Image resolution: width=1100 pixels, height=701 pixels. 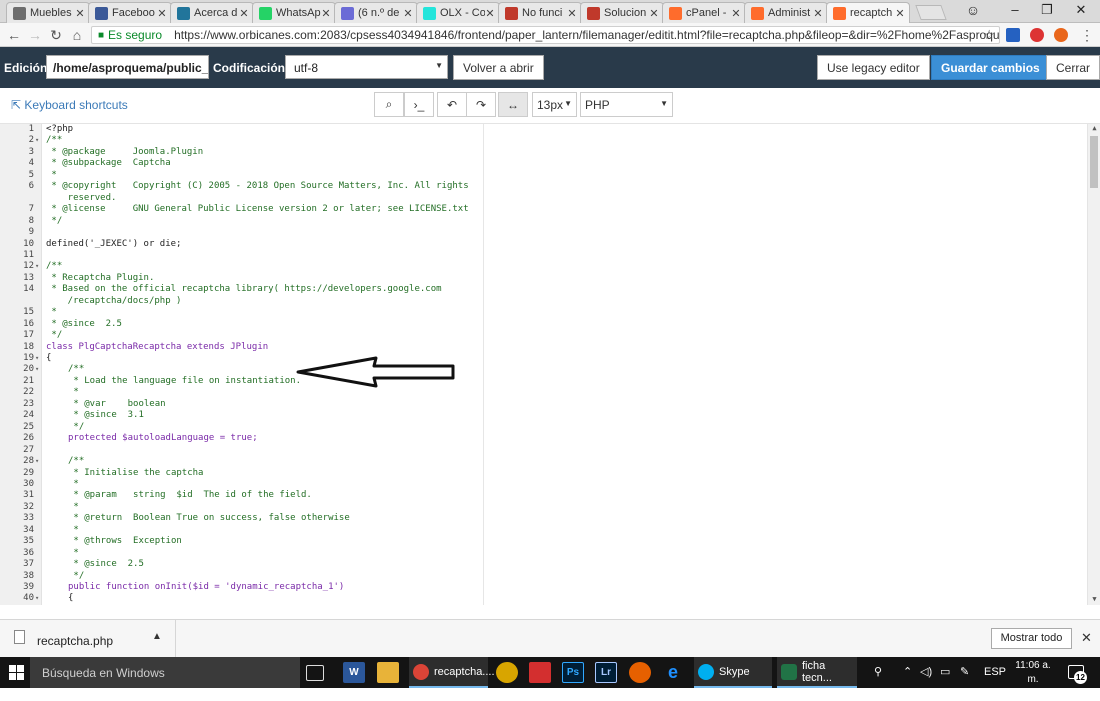 I want to click on file-path-input: /home/asproquema/public_html, so click(x=127, y=67).